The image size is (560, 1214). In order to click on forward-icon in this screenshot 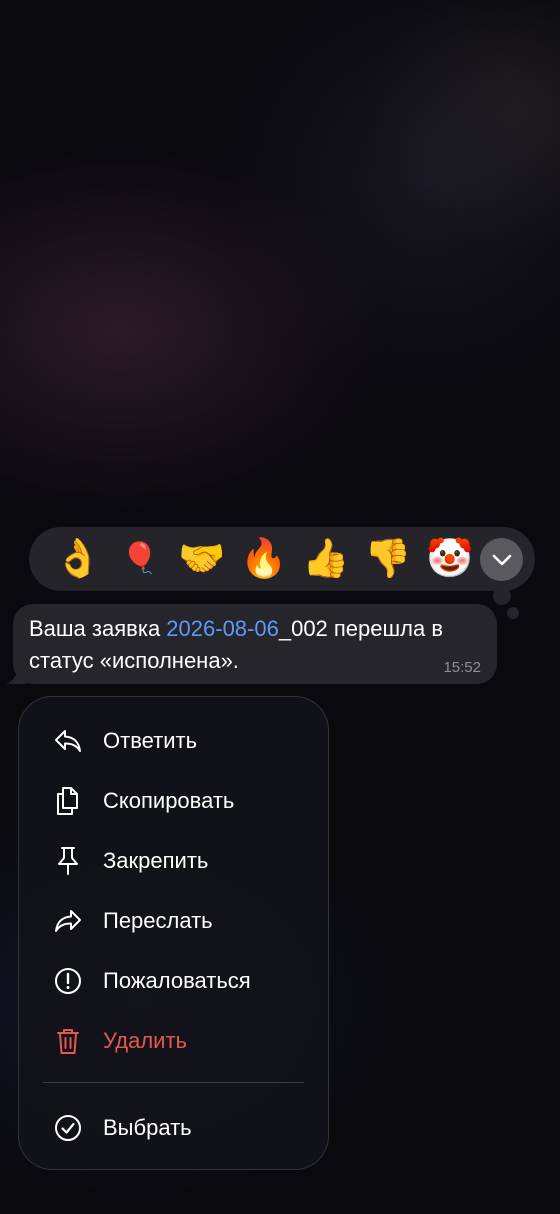, I will do `click(68, 921)`.